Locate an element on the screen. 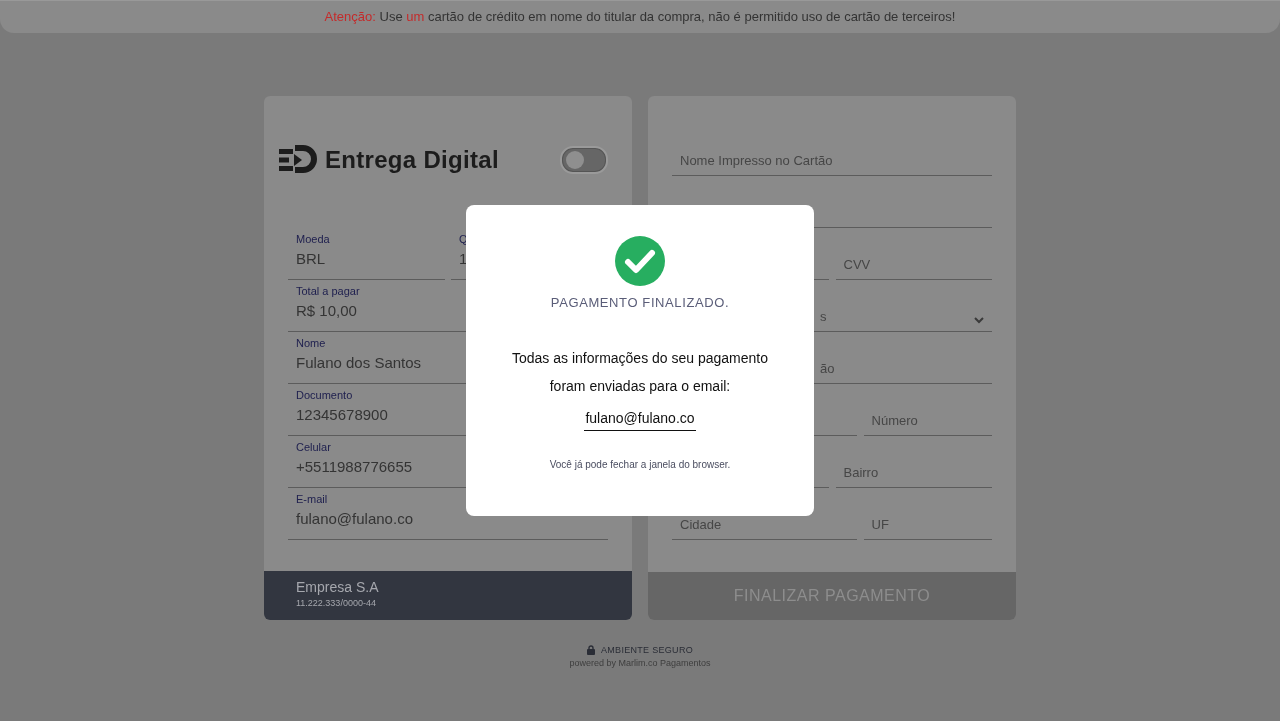 The height and width of the screenshot is (721, 1280). lock-icon is located at coordinates (591, 650).